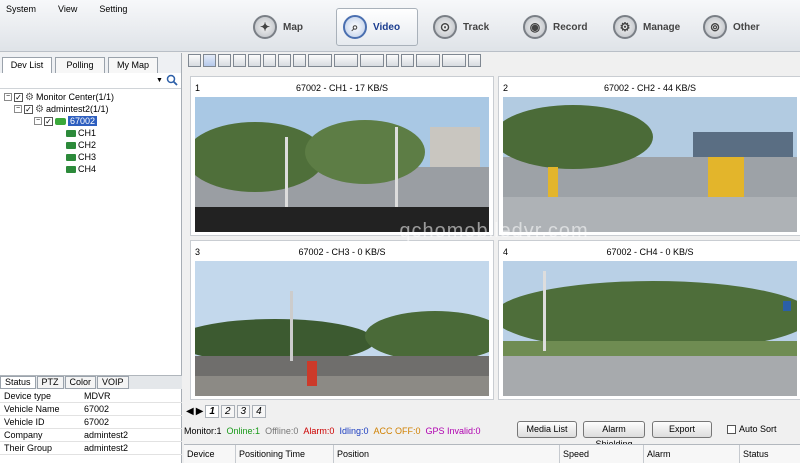  Describe the element at coordinates (737, 27) in the screenshot. I see `nav-other-button: ⊚ Other` at that location.